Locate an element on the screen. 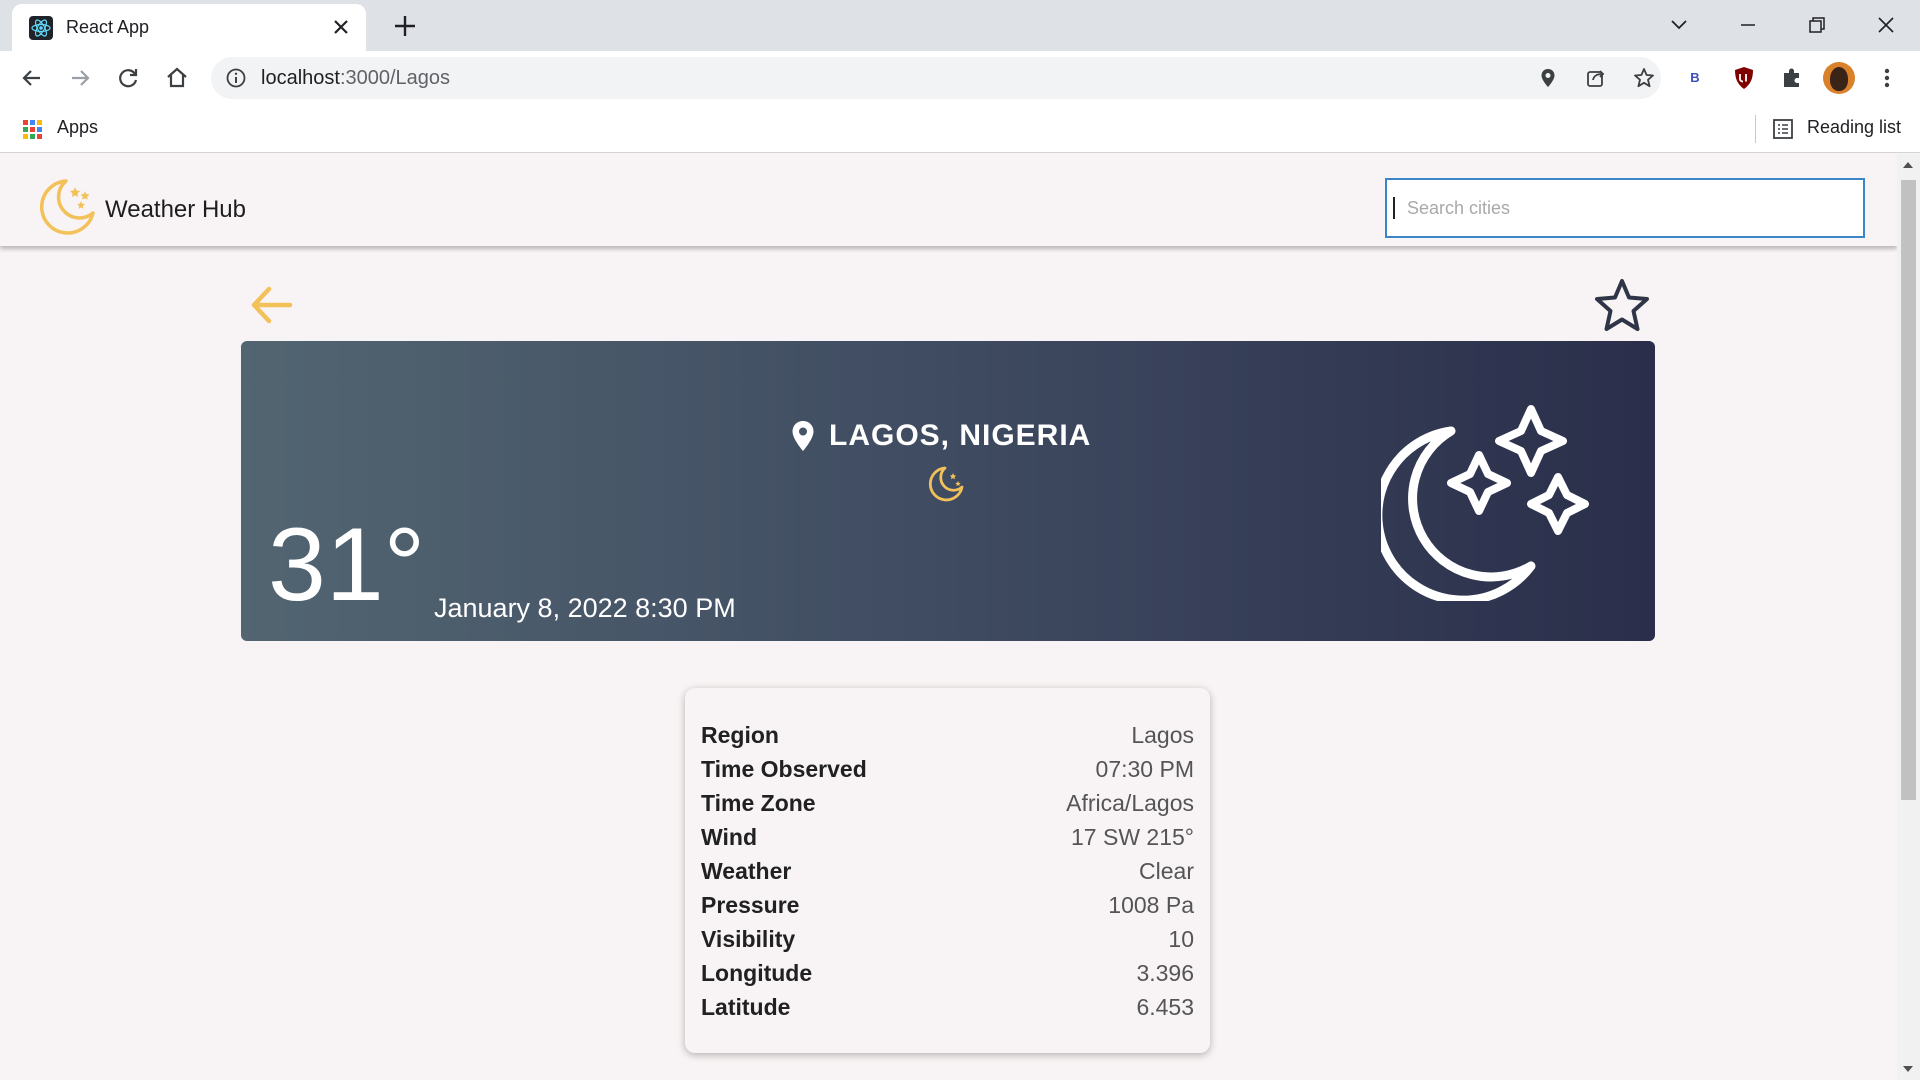 The image size is (1920, 1080). url-host: localhost is located at coordinates (300, 78).